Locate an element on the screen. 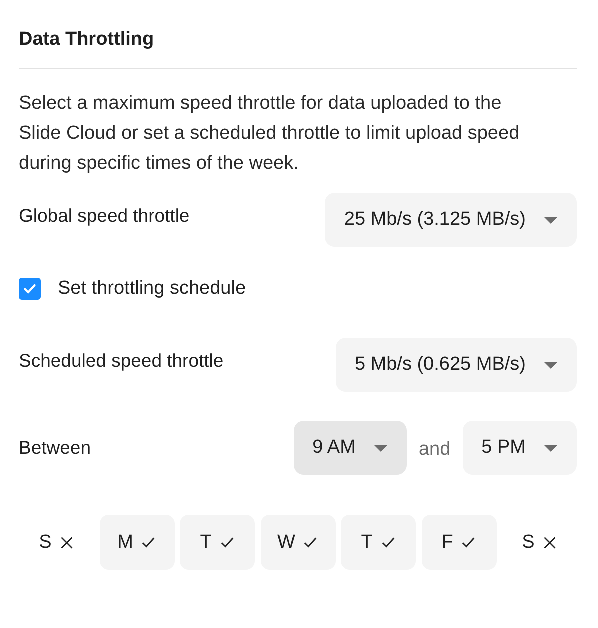 The image size is (598, 628). and-label: and is located at coordinates (434, 450).